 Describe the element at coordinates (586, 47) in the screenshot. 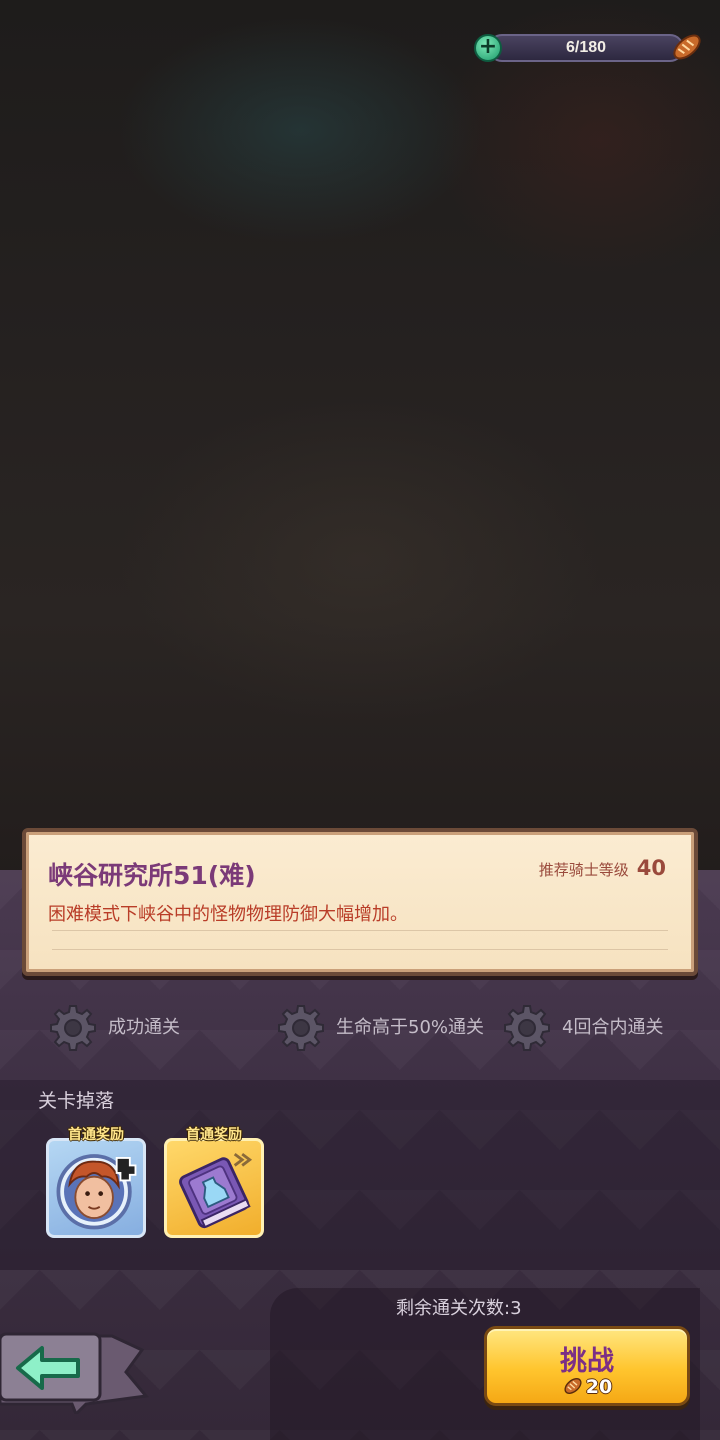

I see `energy-value: 6/180` at that location.